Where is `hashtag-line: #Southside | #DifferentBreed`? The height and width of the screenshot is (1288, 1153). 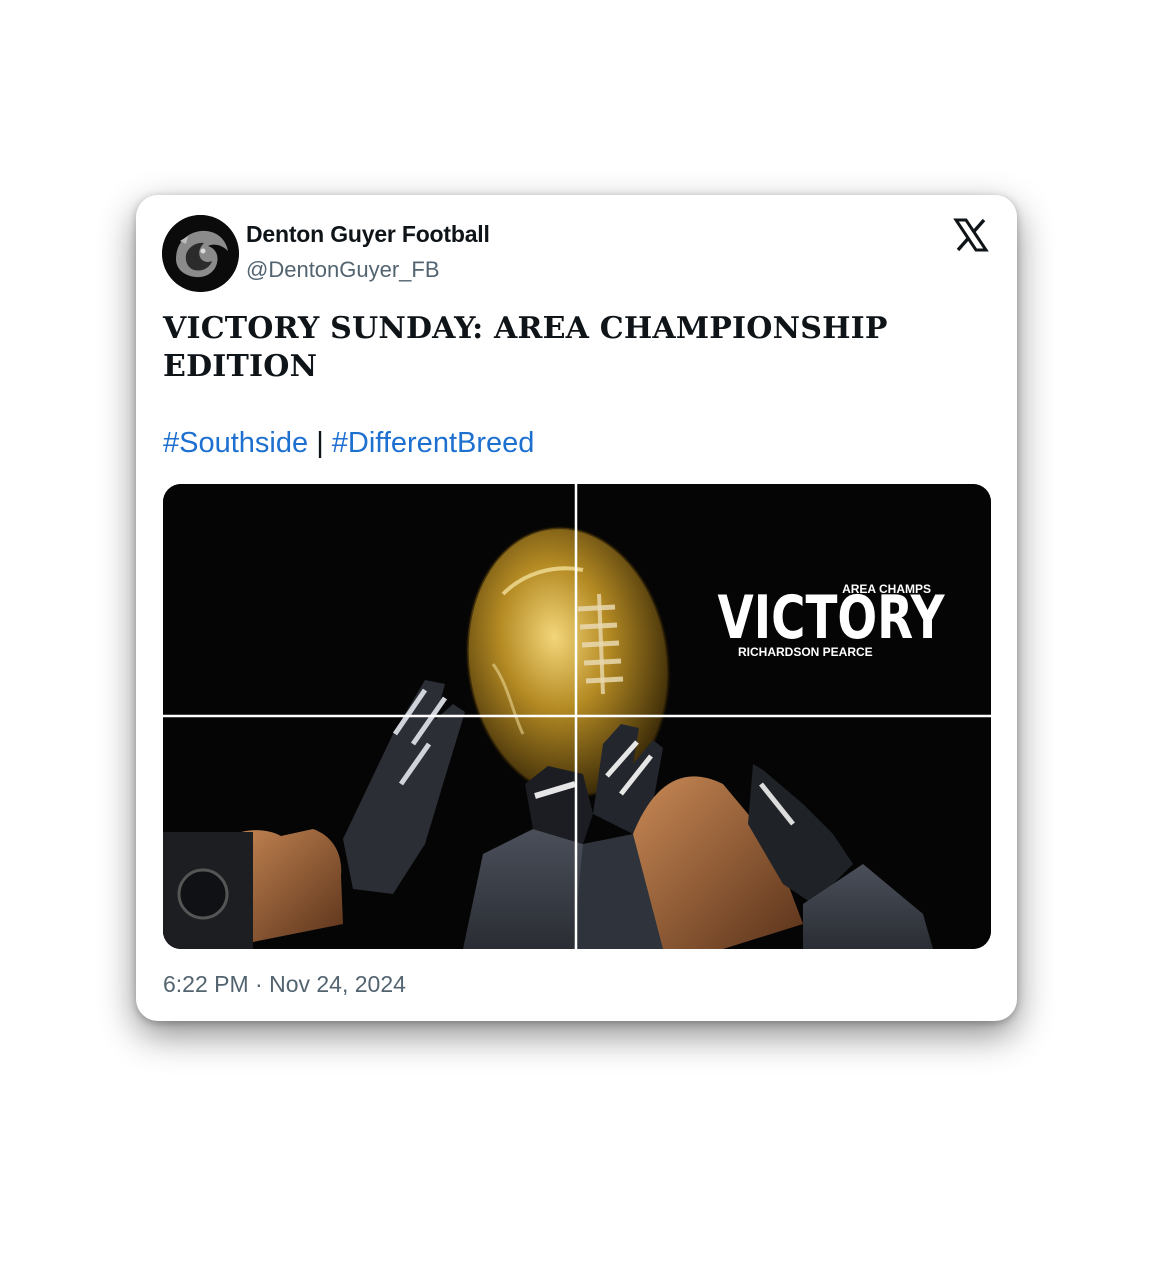 hashtag-line: #Southside | #DifferentBreed is located at coordinates (348, 443).